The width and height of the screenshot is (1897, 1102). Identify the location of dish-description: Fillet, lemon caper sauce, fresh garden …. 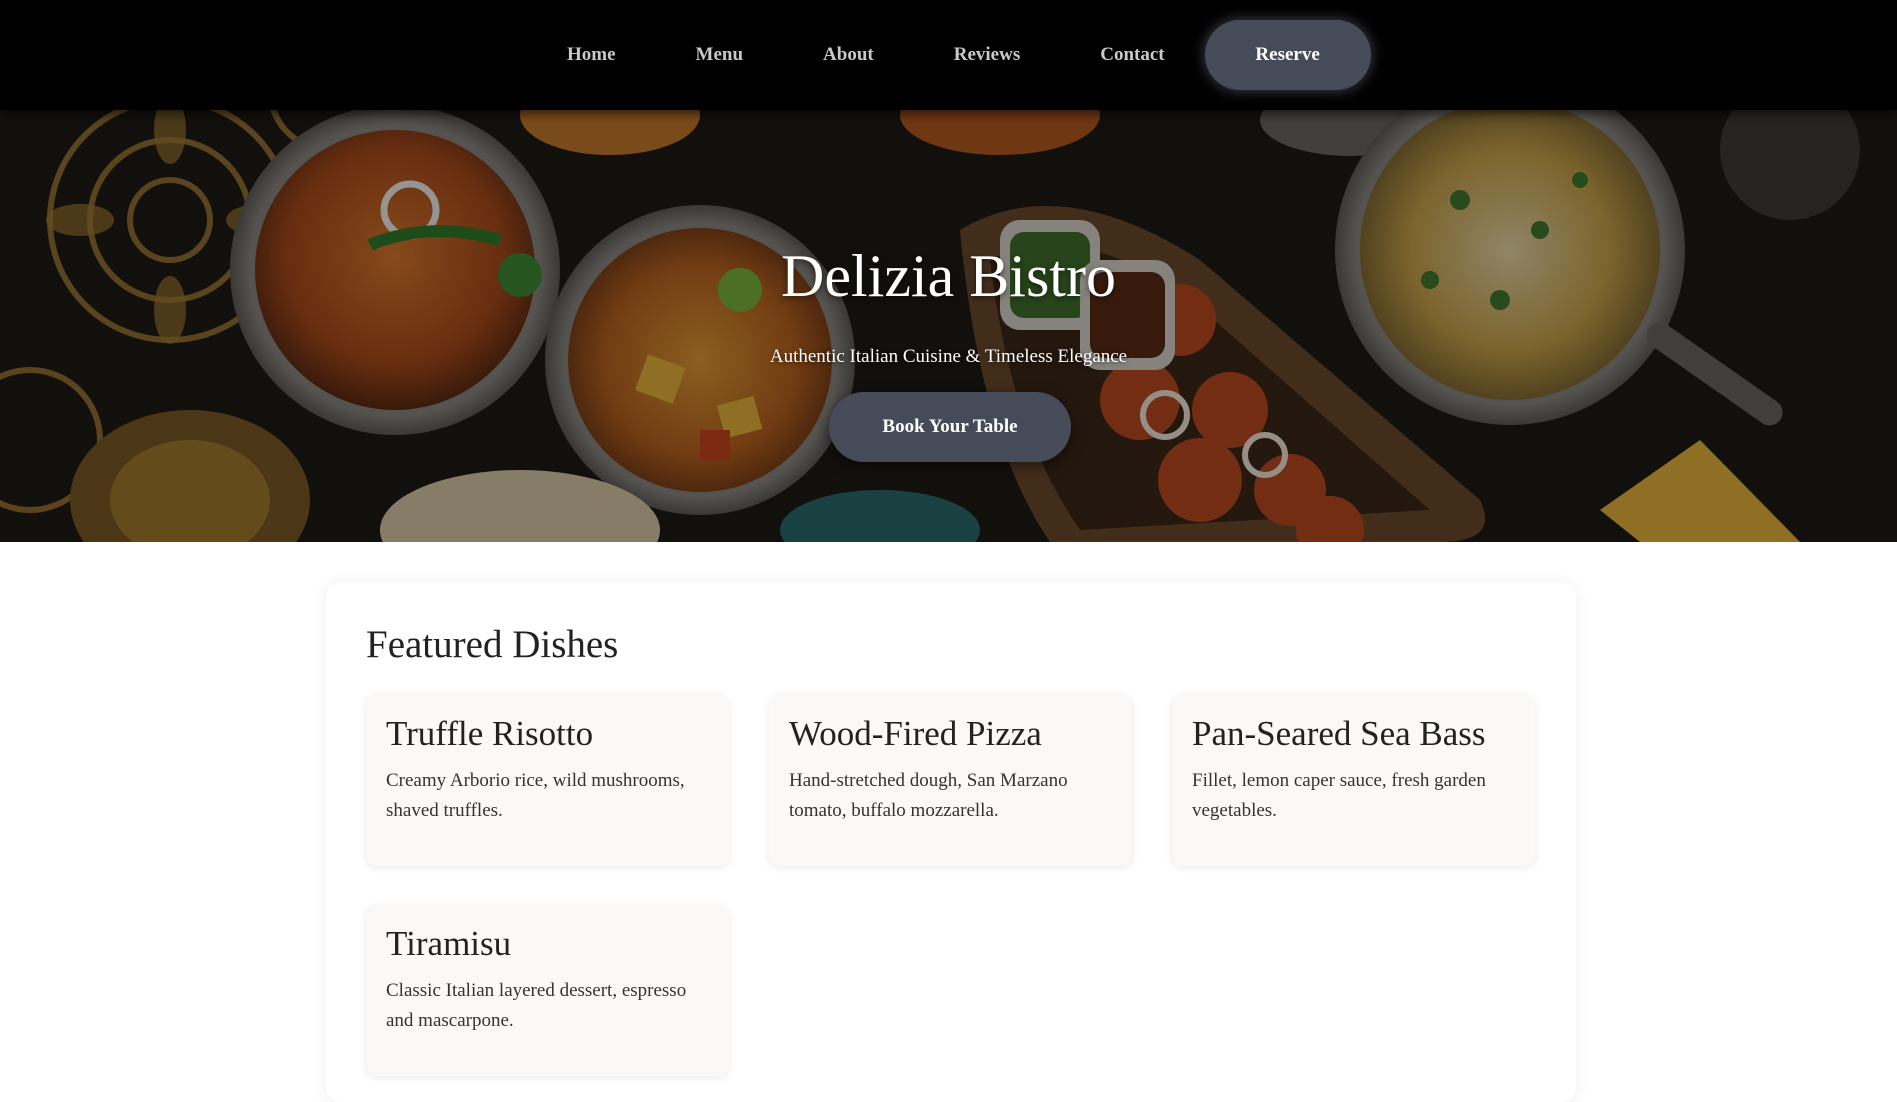
(1339, 795).